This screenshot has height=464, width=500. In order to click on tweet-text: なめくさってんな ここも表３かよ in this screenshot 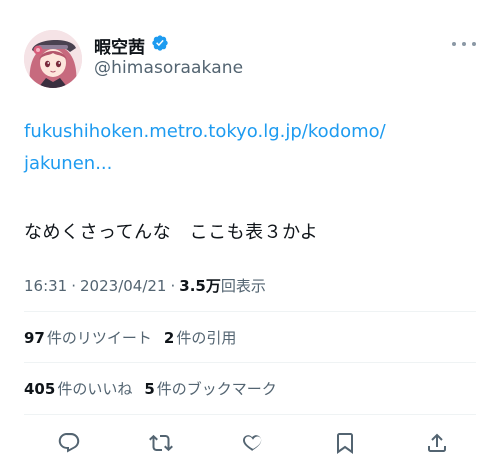, I will do `click(171, 232)`.